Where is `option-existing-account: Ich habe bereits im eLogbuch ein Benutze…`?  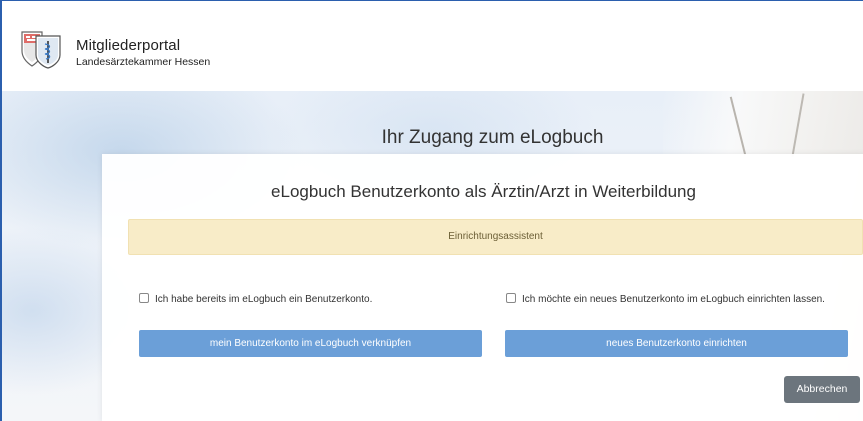 option-existing-account: Ich habe bereits im eLogbuch ein Benutze… is located at coordinates (304, 299).